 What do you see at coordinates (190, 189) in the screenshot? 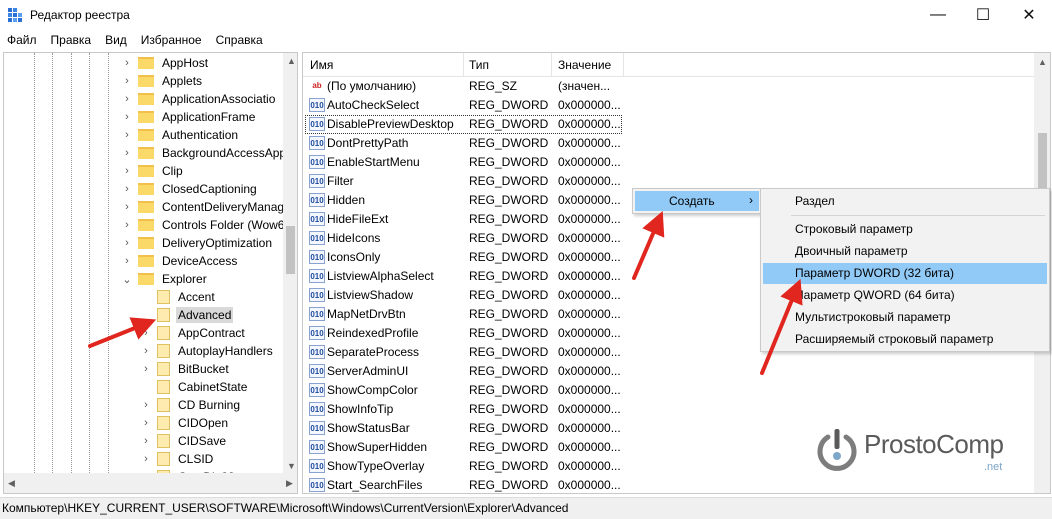
I see `tree-item: › ClosedCaptioning` at bounding box center [190, 189].